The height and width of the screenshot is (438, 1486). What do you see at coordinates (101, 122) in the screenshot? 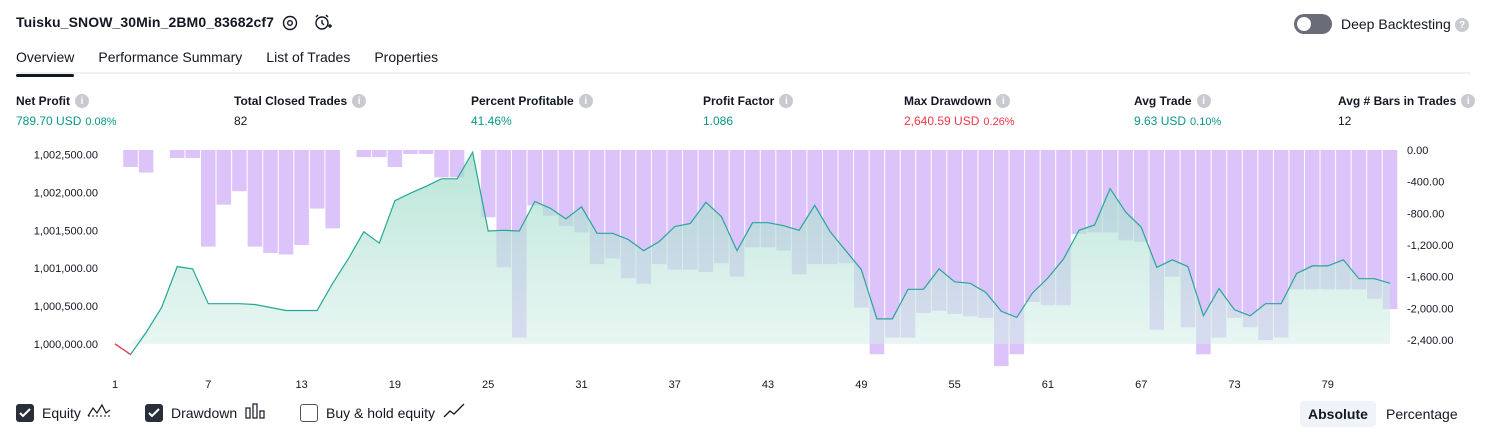
I see `metric-percent: 0.08%` at bounding box center [101, 122].